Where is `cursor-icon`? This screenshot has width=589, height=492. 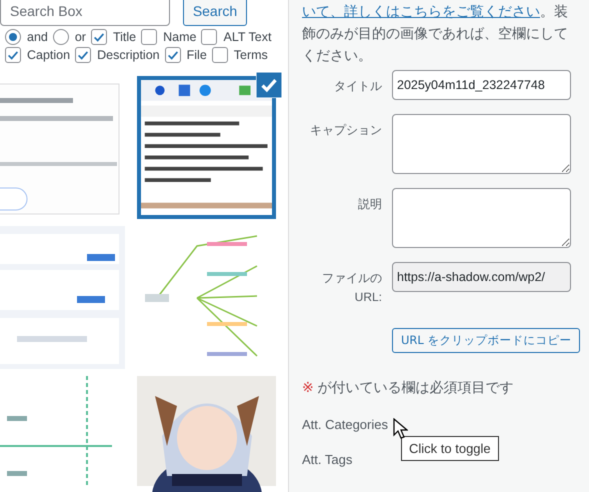 cursor-icon is located at coordinates (400, 428).